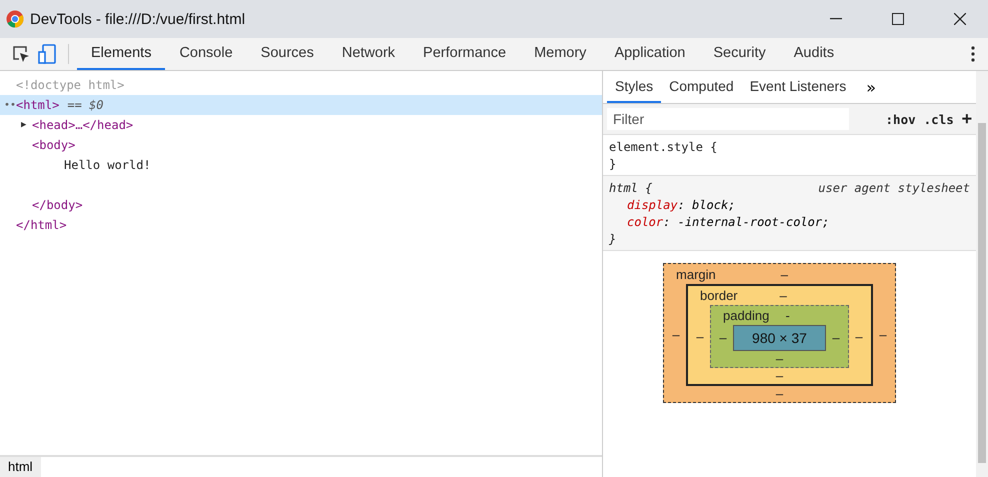  Describe the element at coordinates (728, 222) in the screenshot. I see `style-declaration: color: -internal-root-color;` at that location.